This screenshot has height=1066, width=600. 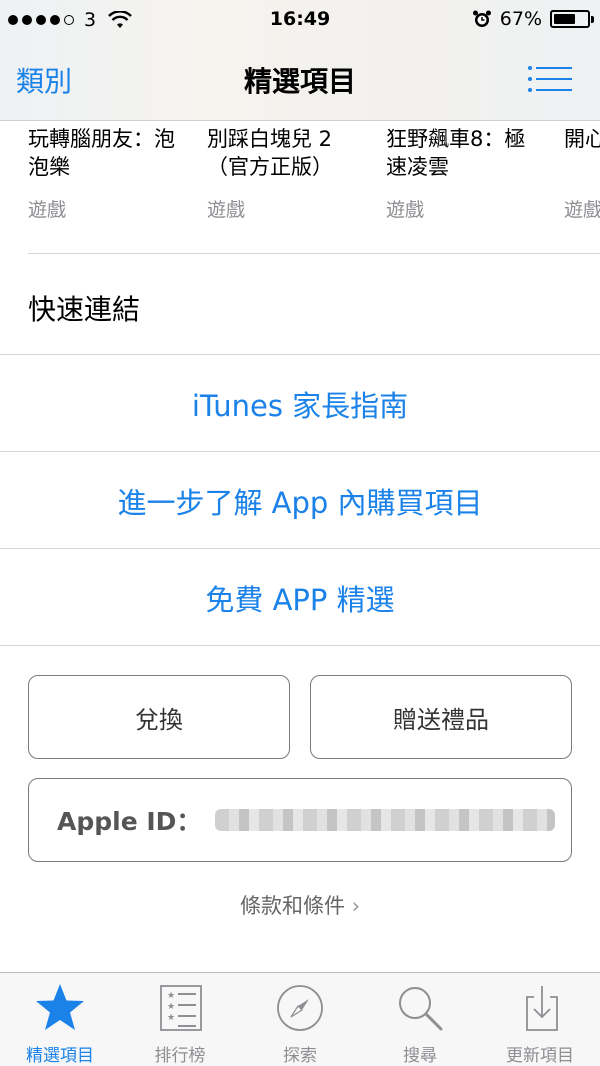 What do you see at coordinates (300, 20) in the screenshot?
I see `status-bar: 3 16:49 67%` at bounding box center [300, 20].